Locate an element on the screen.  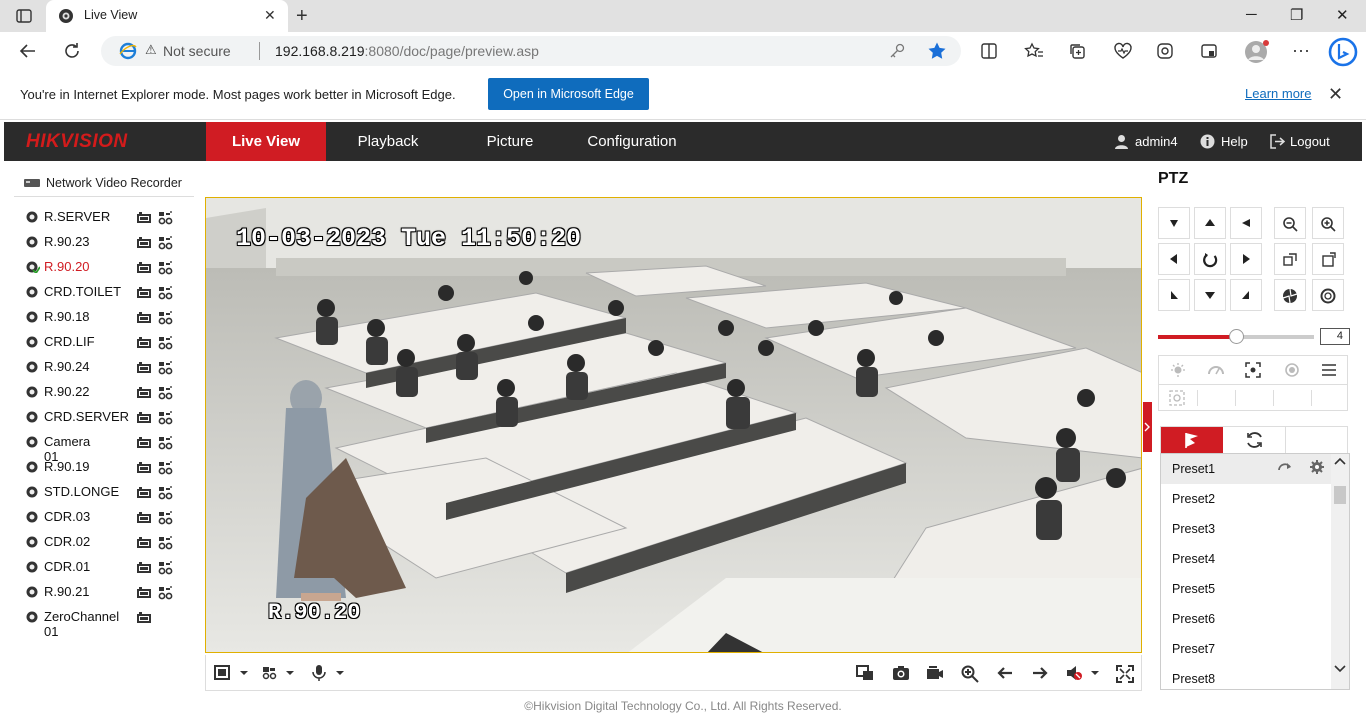
nav-picture: Picture is located at coordinates (510, 141).